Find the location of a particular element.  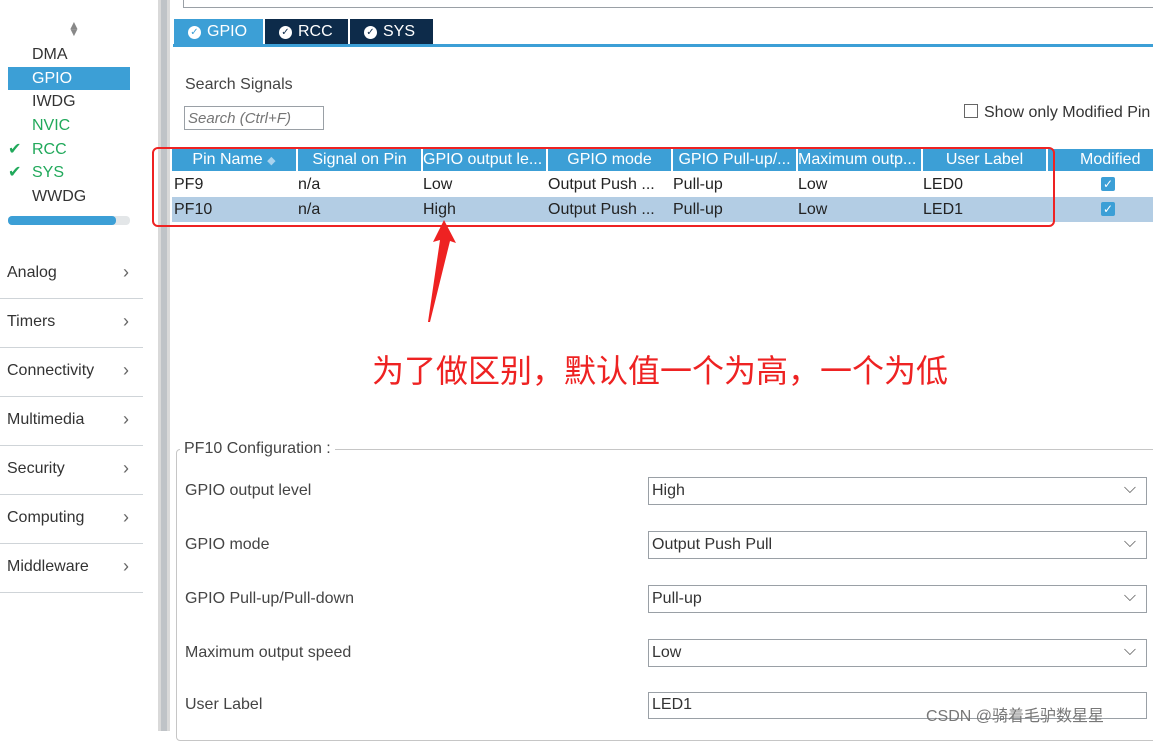

select-value: Low is located at coordinates (667, 652).